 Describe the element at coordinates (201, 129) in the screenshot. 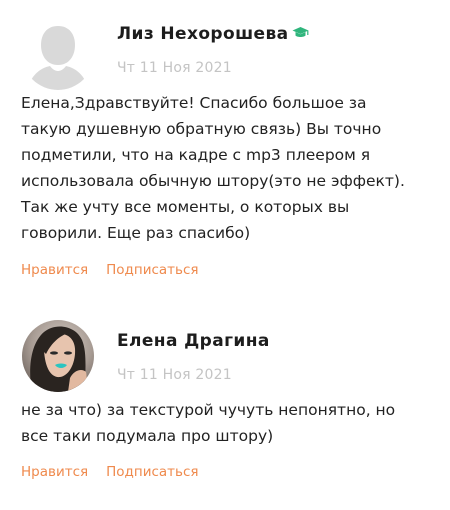

I see `comment-text-line: такую душевную обратную связь) Вы точно` at that location.